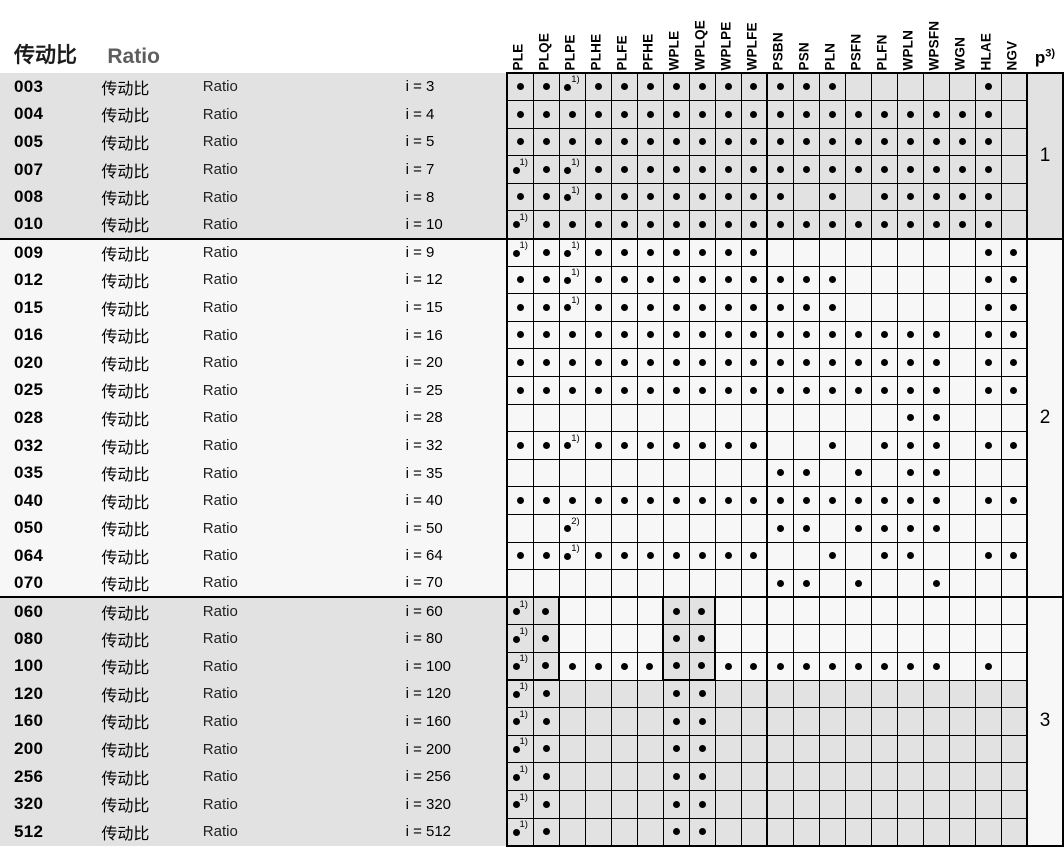  What do you see at coordinates (754, 36) in the screenshot?
I see `column-header-wplfe: WPLFE` at bounding box center [754, 36].